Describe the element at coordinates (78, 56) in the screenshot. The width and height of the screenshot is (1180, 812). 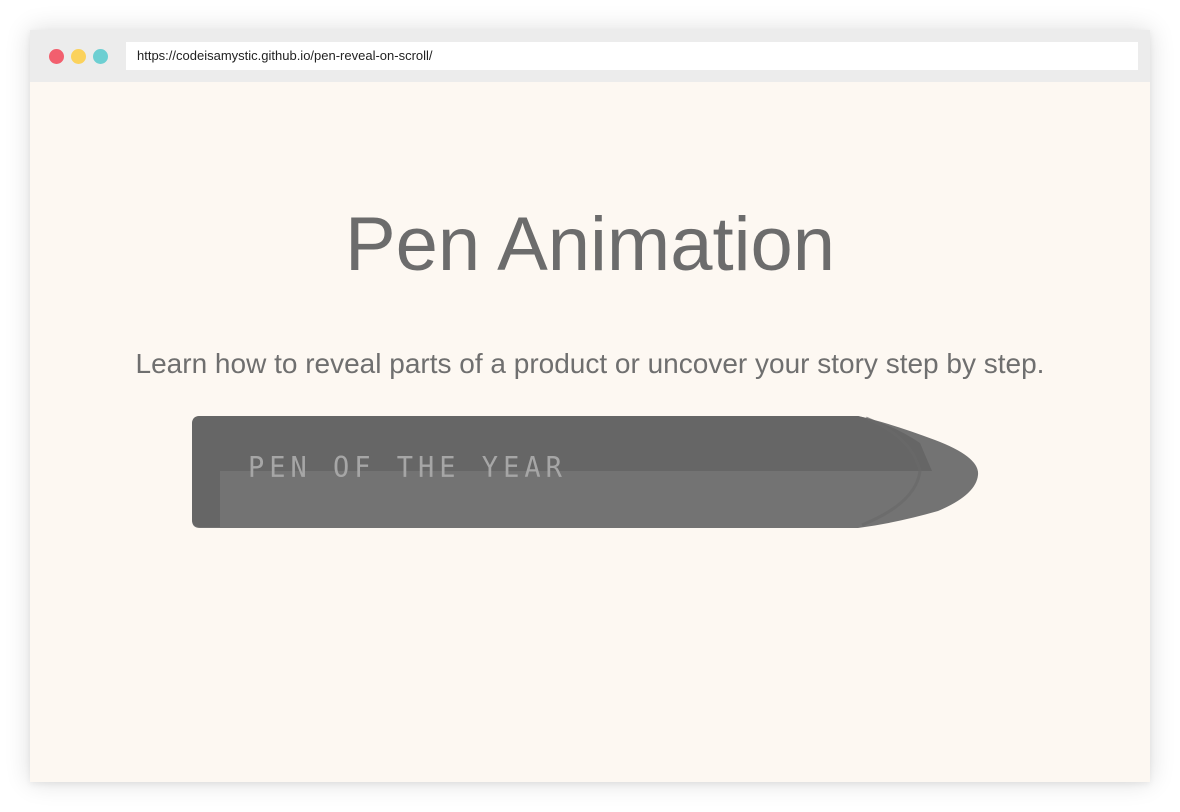
I see `minimize-window-button` at that location.